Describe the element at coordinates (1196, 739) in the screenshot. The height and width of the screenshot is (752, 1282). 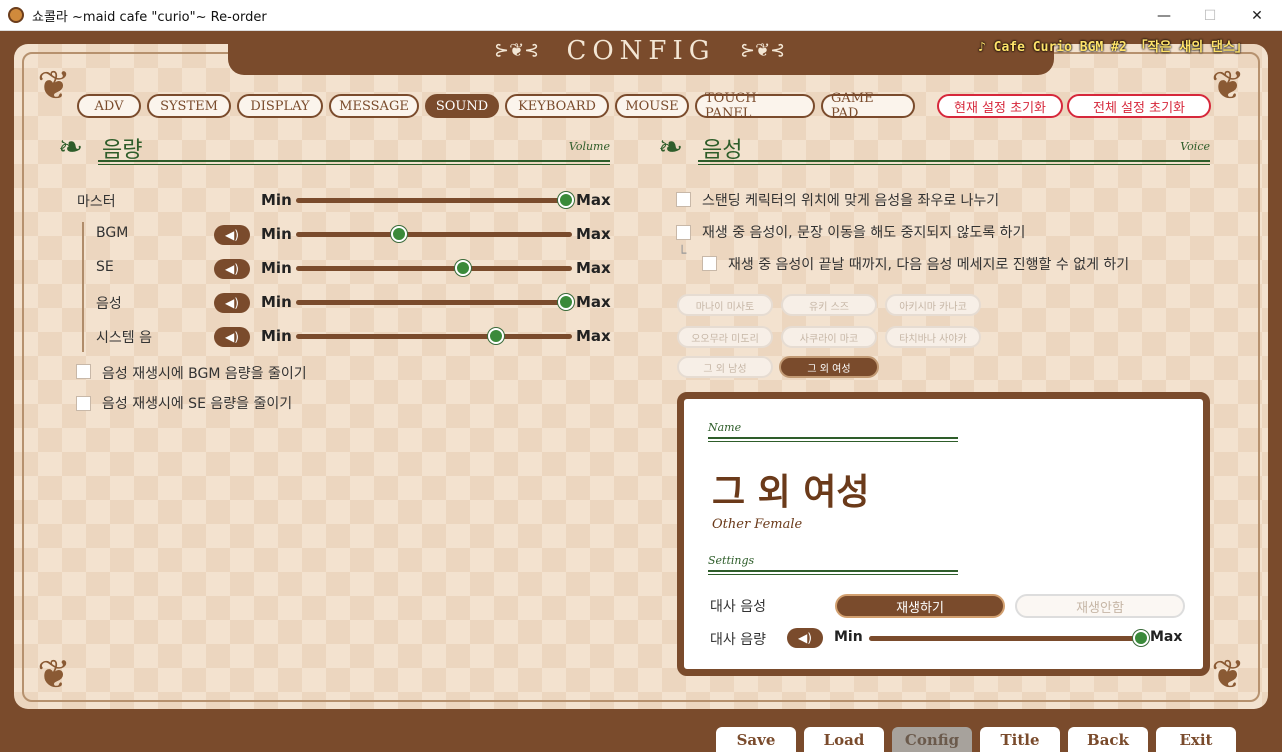
I see `exit-button: Exit` at that location.